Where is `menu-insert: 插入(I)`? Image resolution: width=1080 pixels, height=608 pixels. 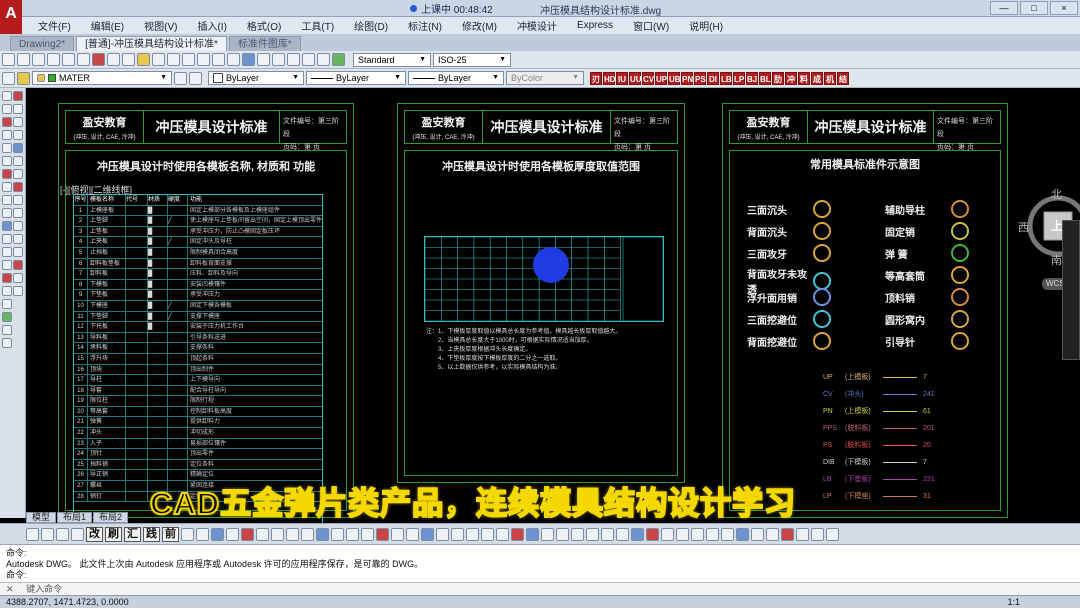 menu-insert: 插入(I) is located at coordinates (211, 25).